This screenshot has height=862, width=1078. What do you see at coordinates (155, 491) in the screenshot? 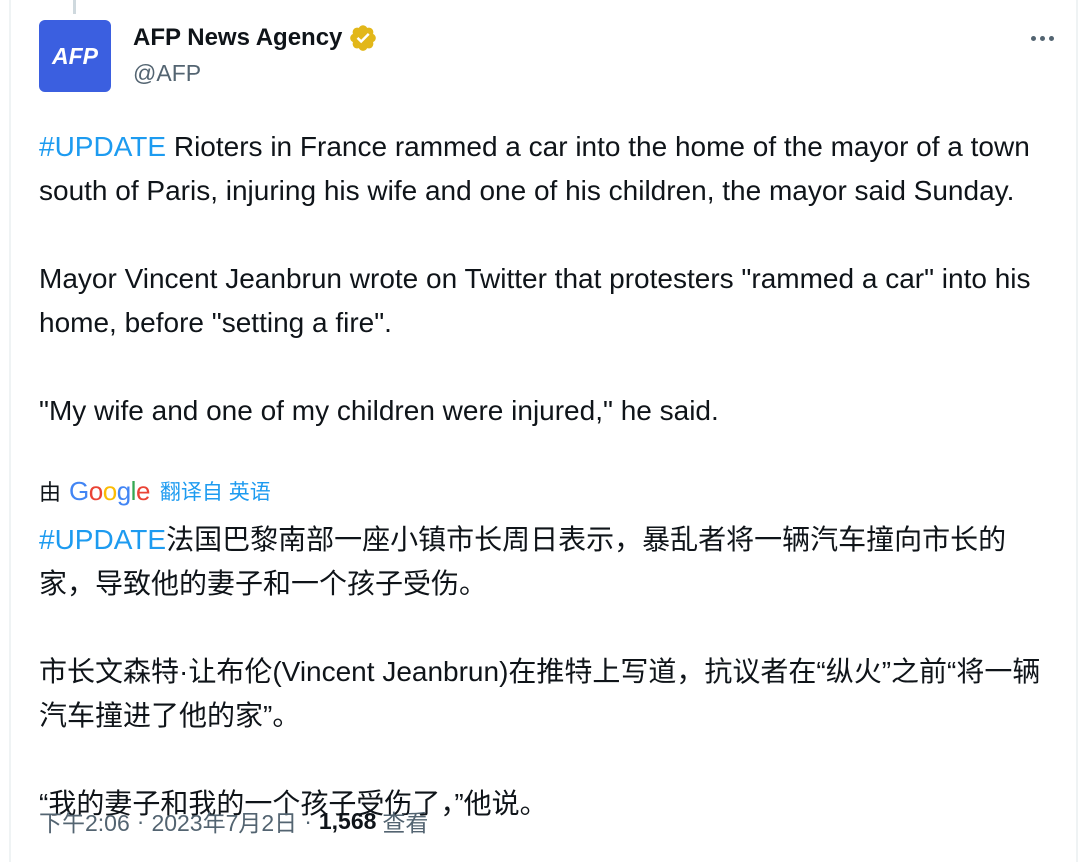
I see `translation-attribution: 由 Google 翻译自 英语` at bounding box center [155, 491].